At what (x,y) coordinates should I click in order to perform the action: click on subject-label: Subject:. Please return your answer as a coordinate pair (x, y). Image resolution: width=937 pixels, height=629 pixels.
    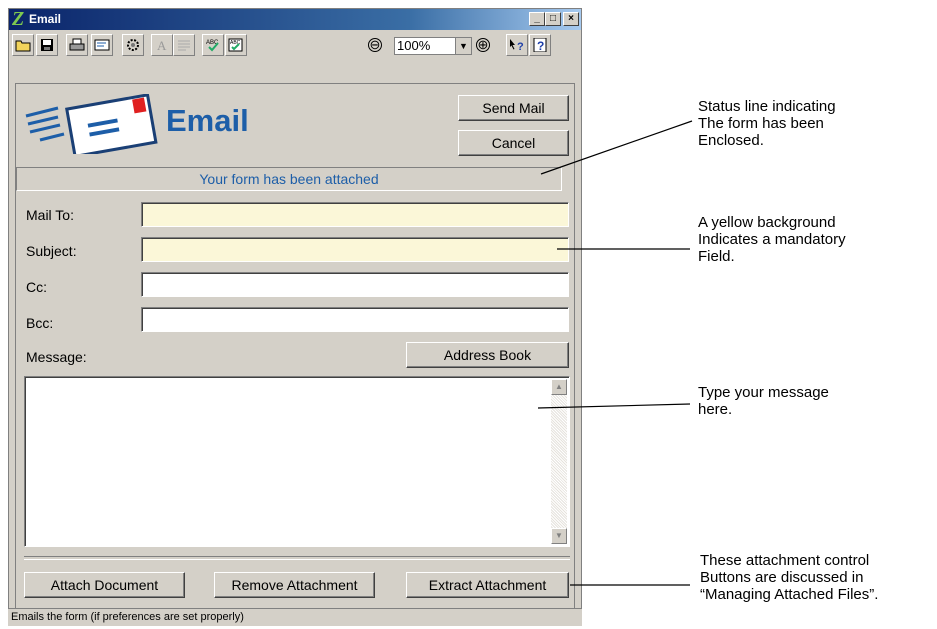
    Looking at the image, I should click on (51, 251).